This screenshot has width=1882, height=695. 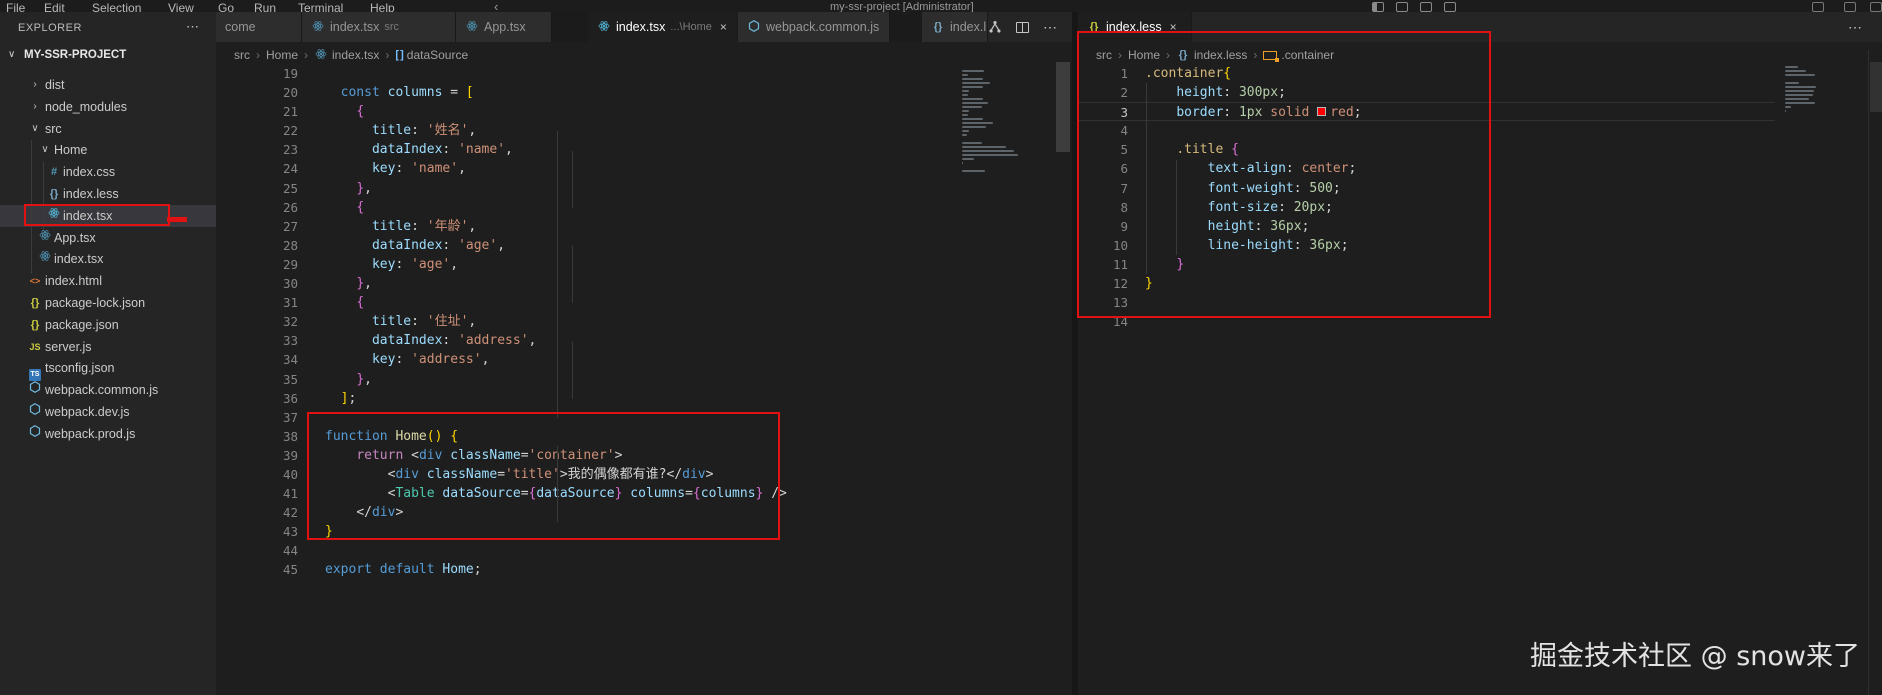 What do you see at coordinates (1378, 7) in the screenshot?
I see `layout-panel-icon` at bounding box center [1378, 7].